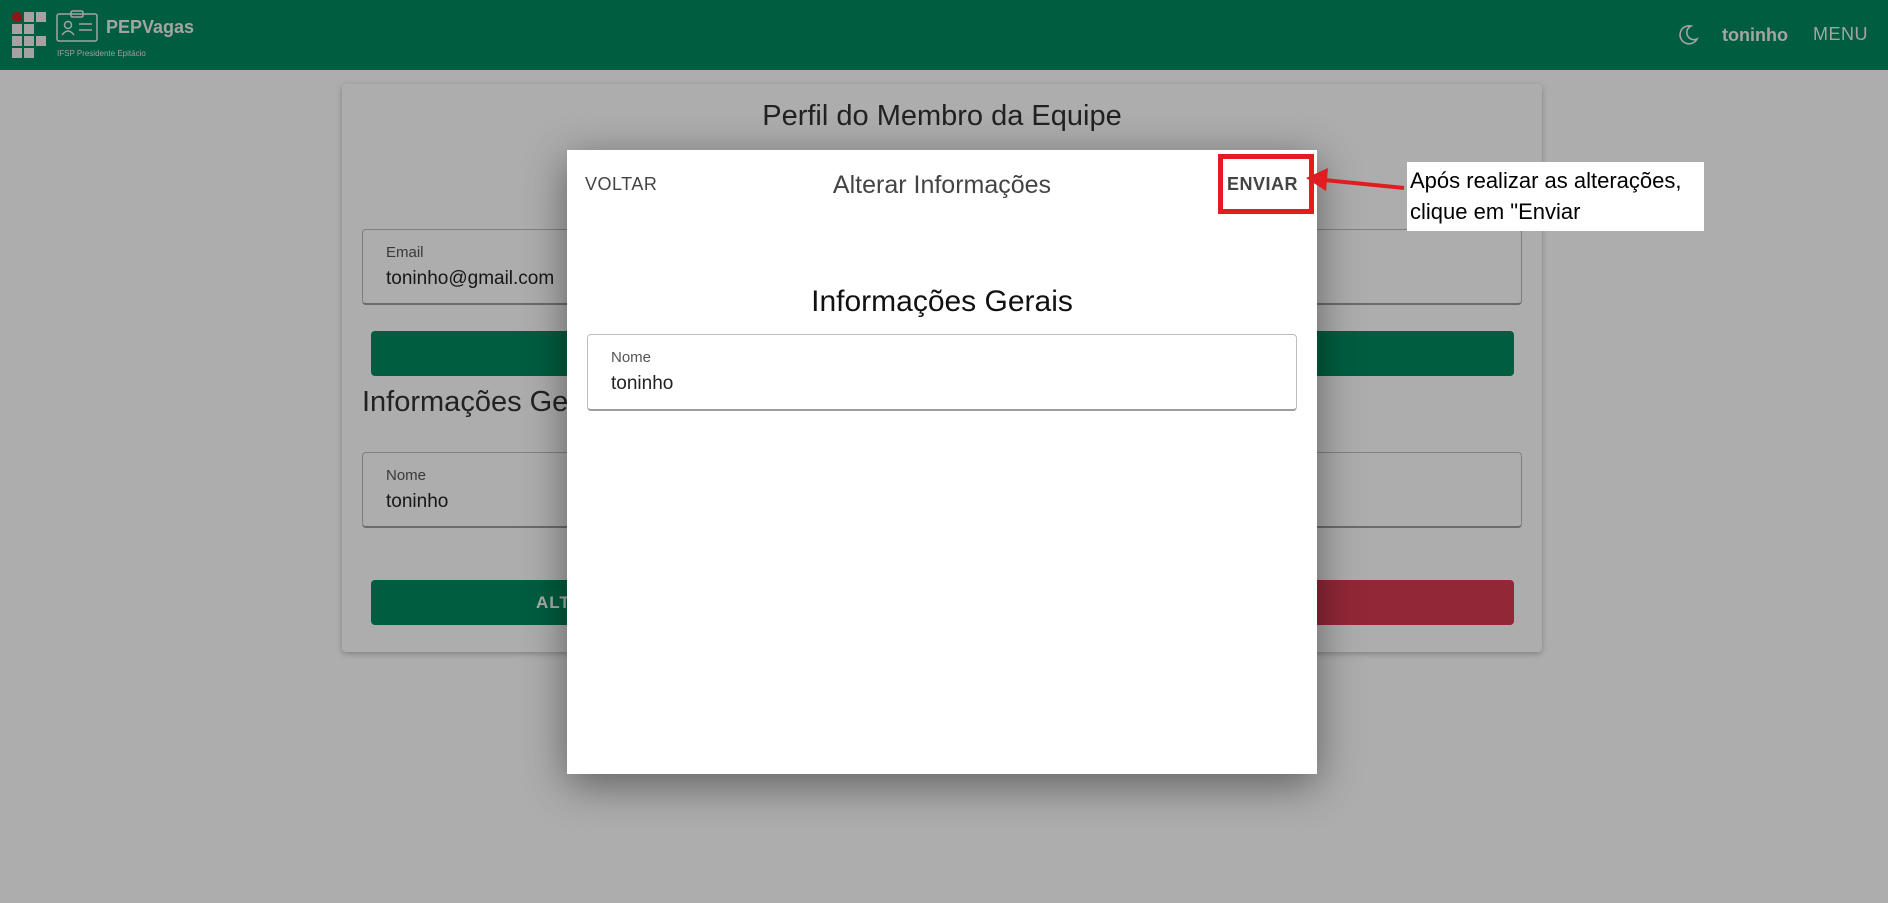 This screenshot has height=903, width=1888. Describe the element at coordinates (631, 357) in the screenshot. I see `dialog-name-label: Nome` at that location.